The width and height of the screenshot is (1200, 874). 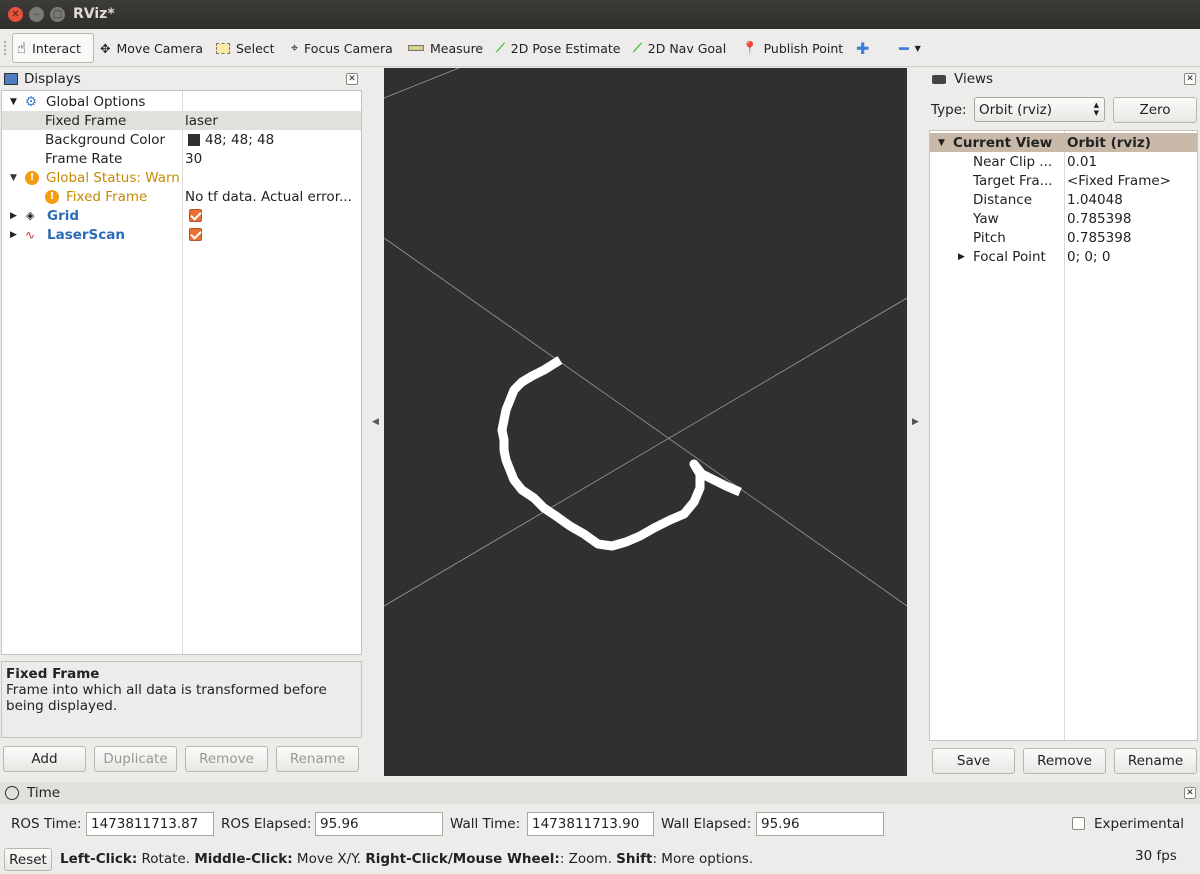 What do you see at coordinates (588, 859) in the screenshot?
I see `hint-right-click-text: : Zoom.` at bounding box center [588, 859].